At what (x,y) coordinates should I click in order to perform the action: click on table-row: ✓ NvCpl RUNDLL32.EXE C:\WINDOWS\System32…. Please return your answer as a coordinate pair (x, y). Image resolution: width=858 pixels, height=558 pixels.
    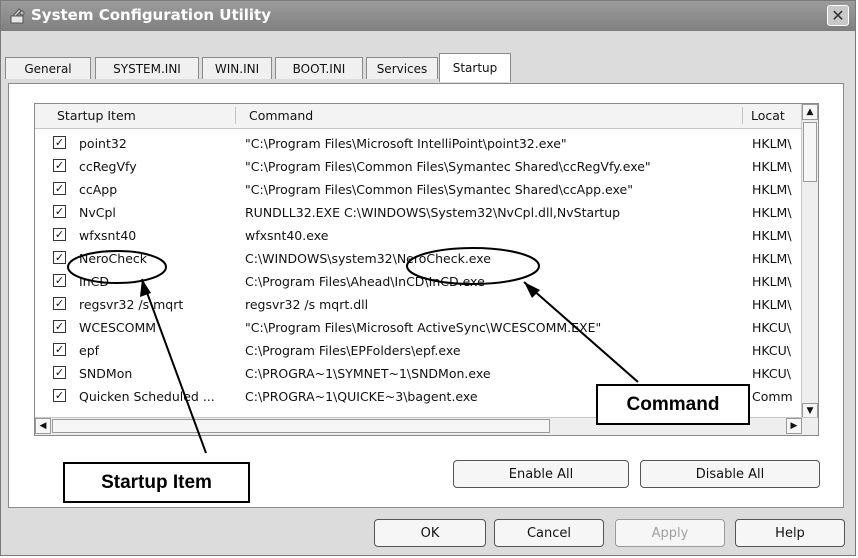
    Looking at the image, I should click on (426, 213).